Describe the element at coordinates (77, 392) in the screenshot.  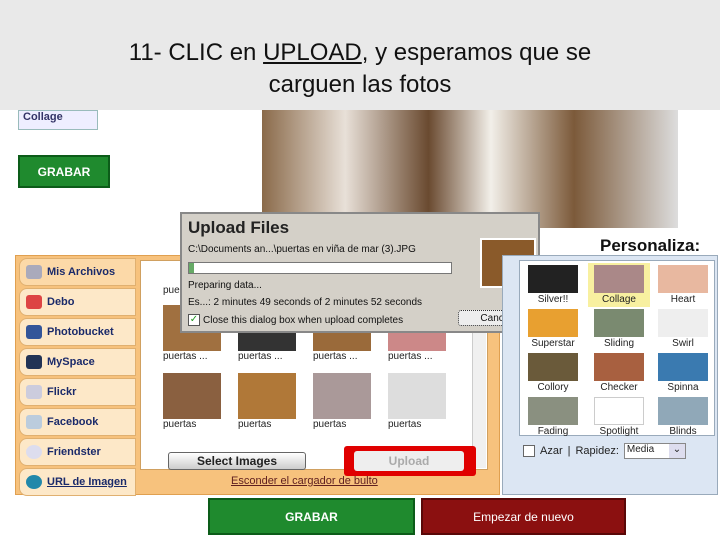
I see `tab-flickr: Flickr` at that location.